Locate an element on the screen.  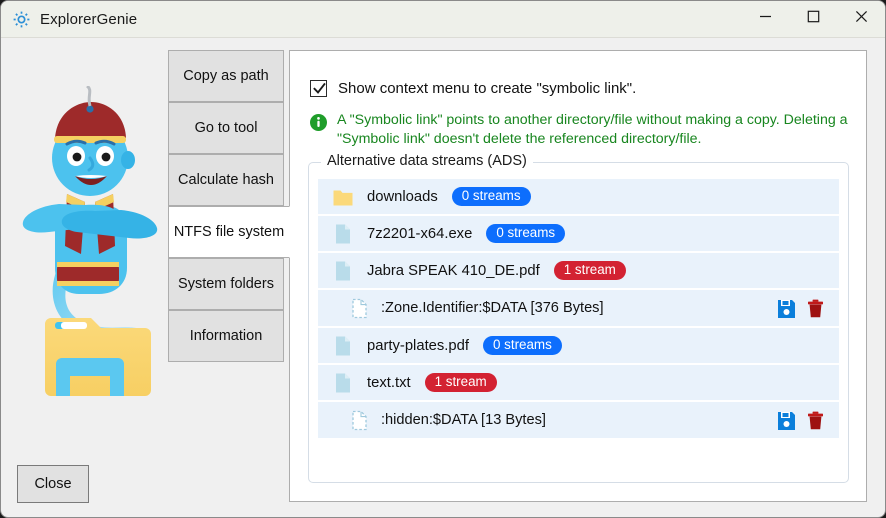
ads-stream-row-hidden: :hidden:$DATA [13 Bytes] is located at coordinates (578, 421).